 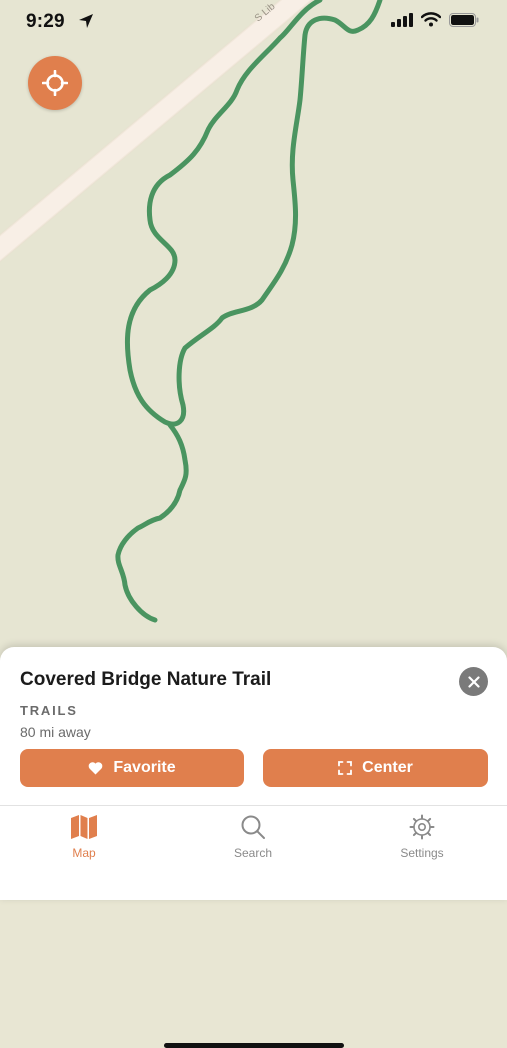 What do you see at coordinates (152, 522) in the screenshot?
I see `trail-tail` at bounding box center [152, 522].